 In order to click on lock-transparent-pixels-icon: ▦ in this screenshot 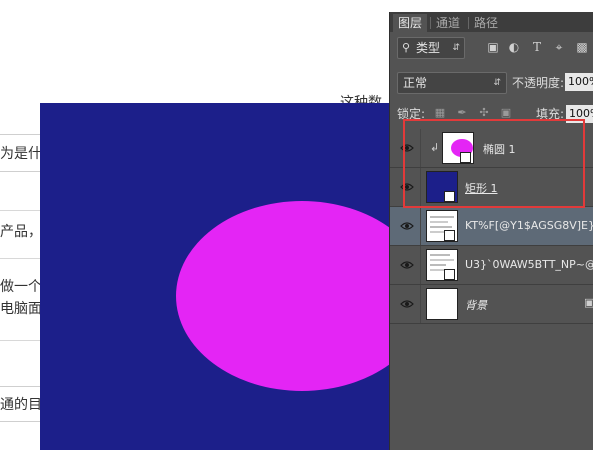, I will do `click(440, 113)`.